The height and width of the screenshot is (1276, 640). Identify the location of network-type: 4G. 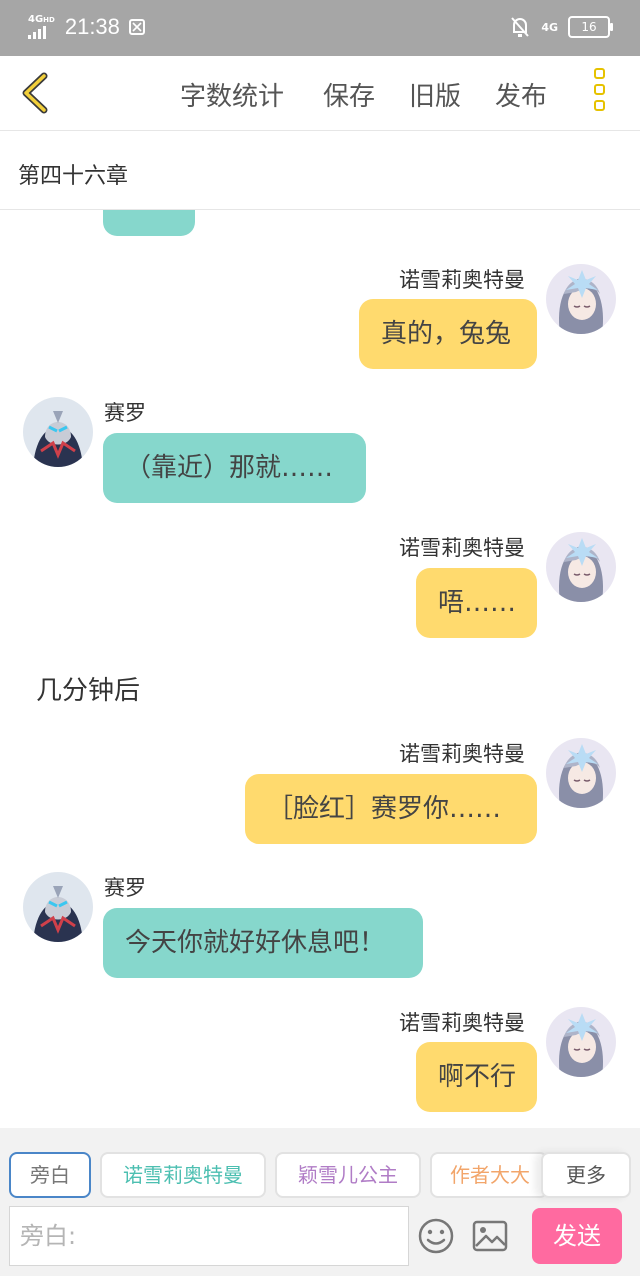
(36, 19).